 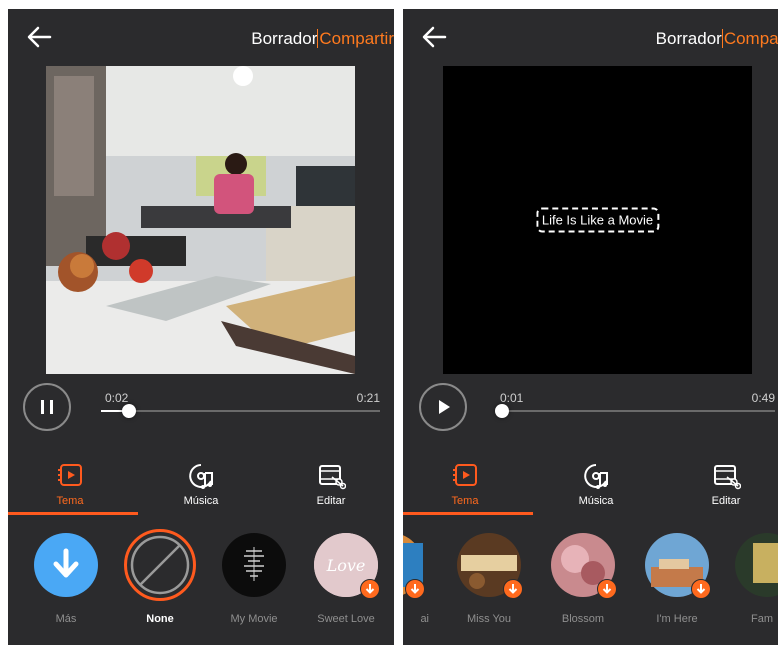 I want to click on top-bar: BorradorCompart, so click(x=590, y=36).